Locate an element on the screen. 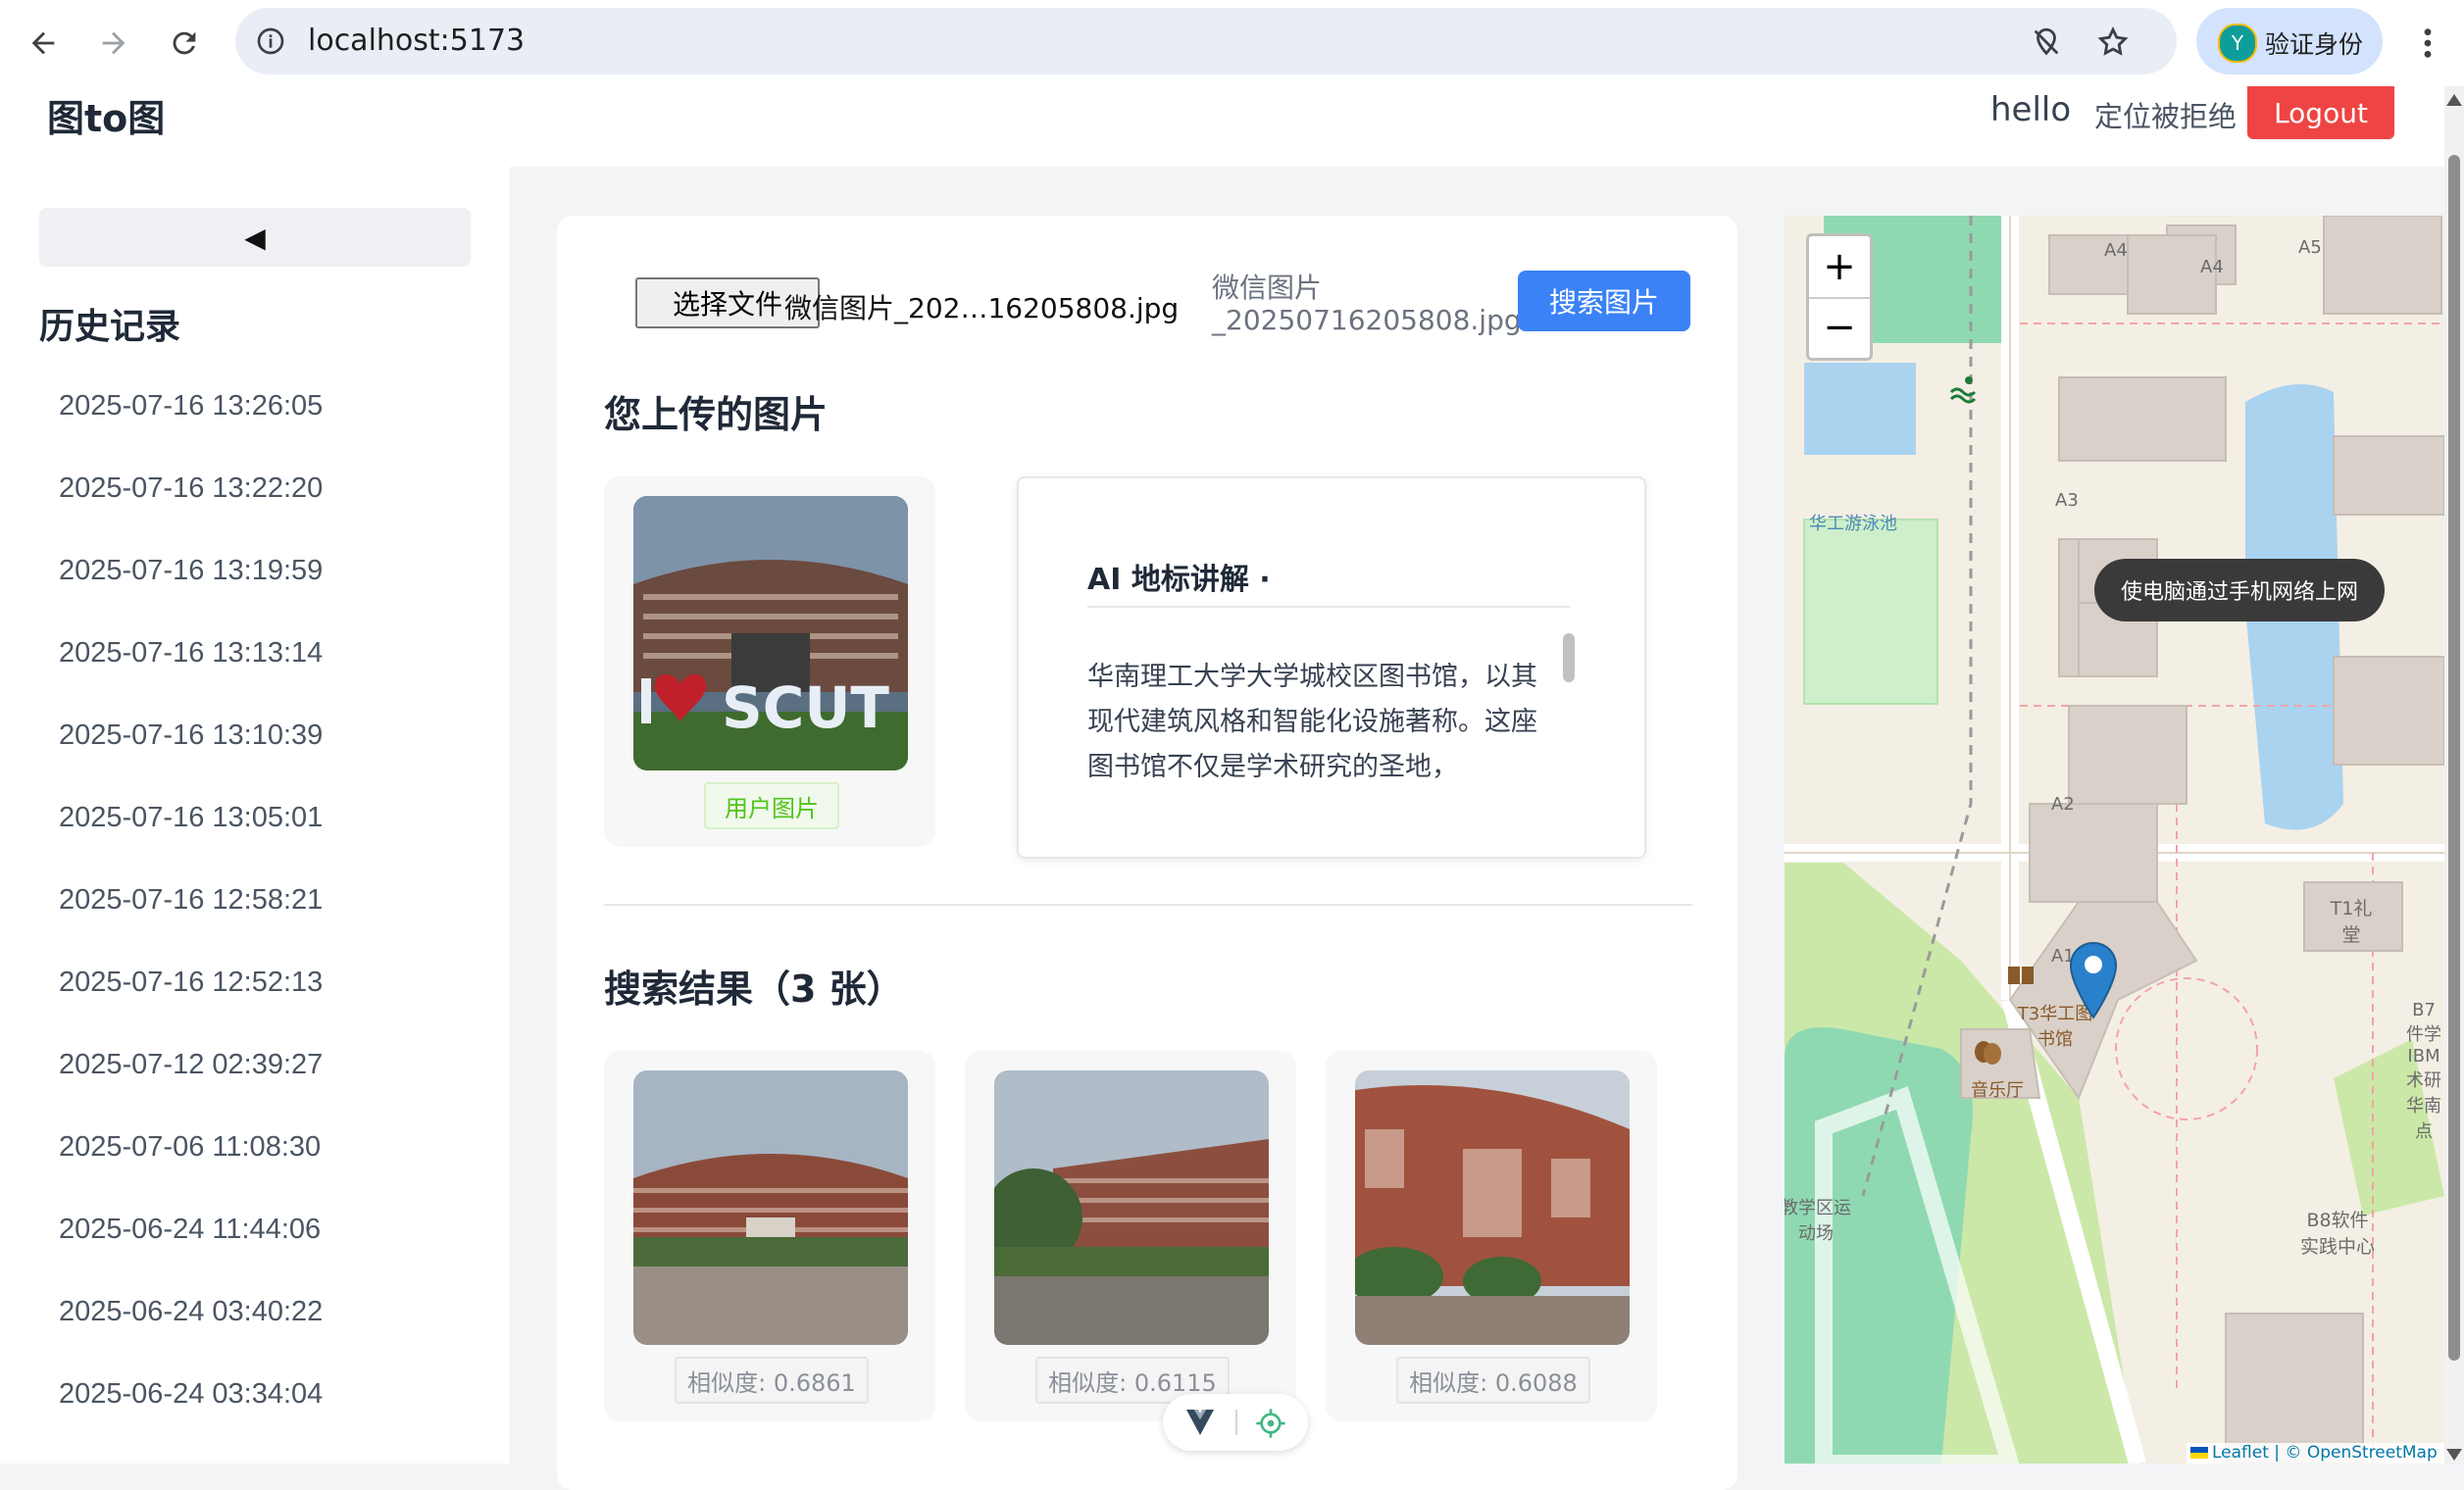 This screenshot has width=2464, height=1490. similarity-score: 相似度: 0.6088 is located at coordinates (1493, 1381).